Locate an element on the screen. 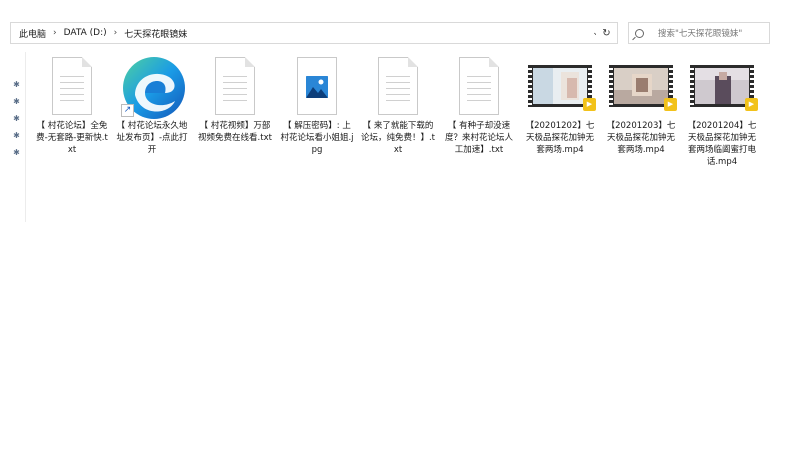 Image resolution: width=800 pixels, height=450 pixels. file-item: 【 村花视频】万部视频免费在线看.txt is located at coordinates (235, 99).